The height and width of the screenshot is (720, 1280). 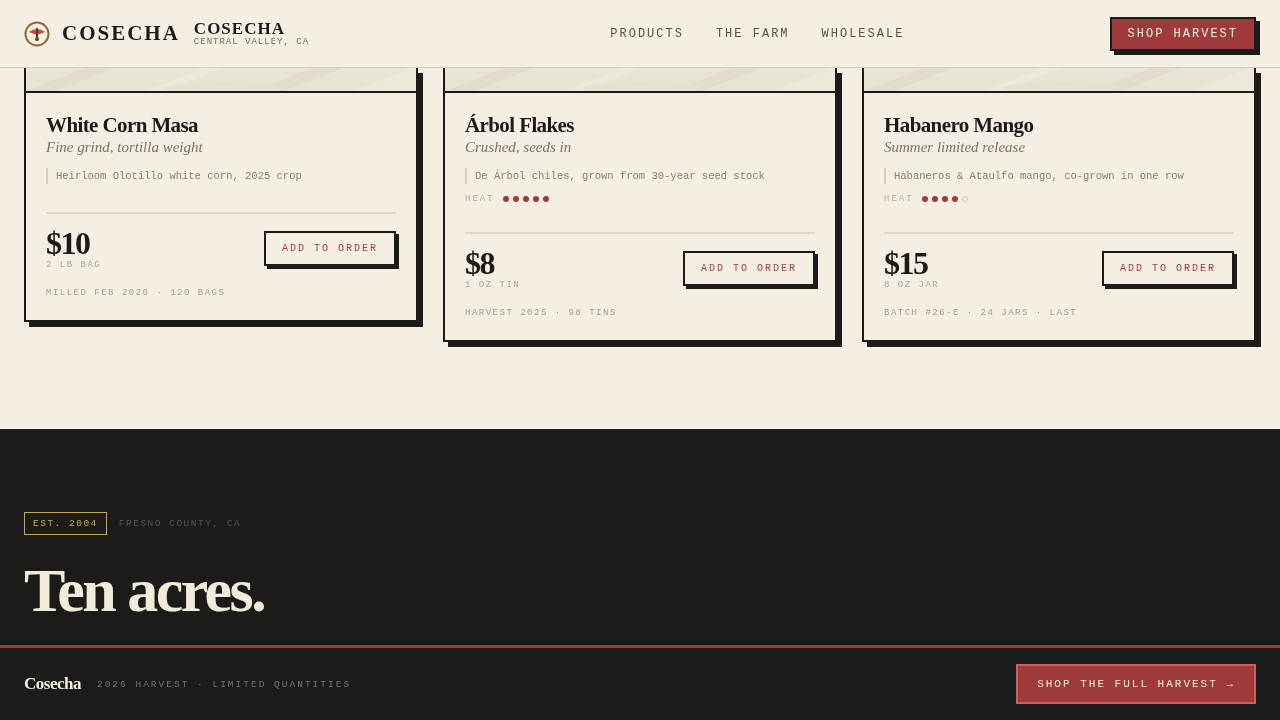 I want to click on shop-full-harvest-button: SHOP THE FULL HARVEST →, so click(x=1136, y=684).